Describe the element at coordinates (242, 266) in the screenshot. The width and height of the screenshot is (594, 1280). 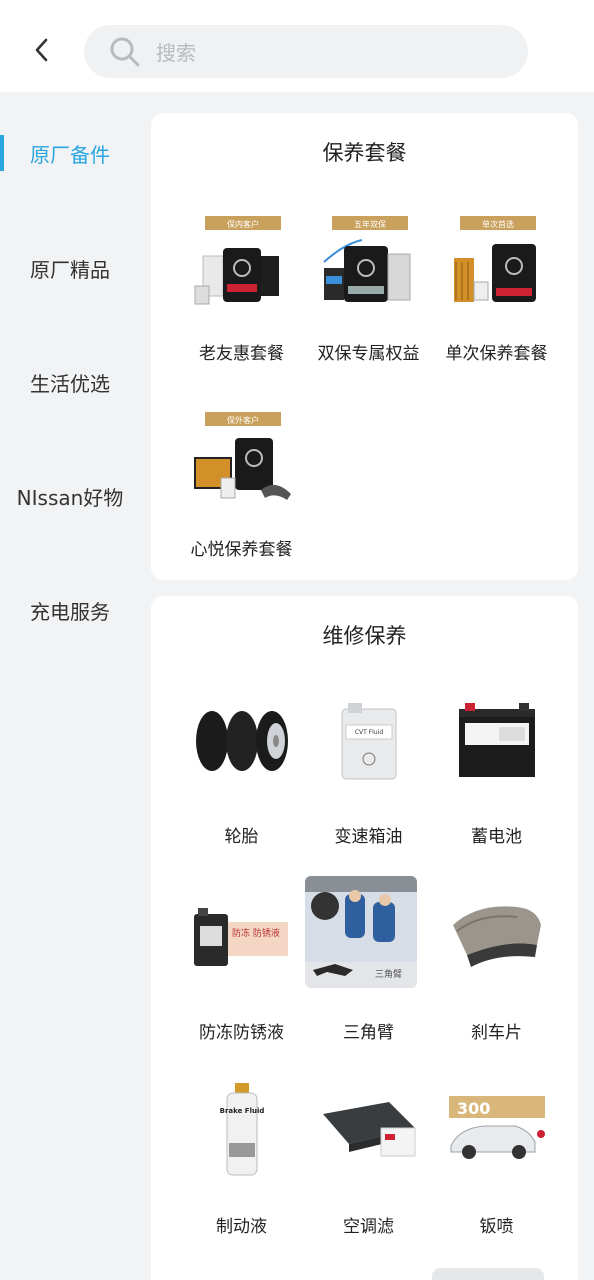
I see `oil-package-image: 保内客户` at that location.